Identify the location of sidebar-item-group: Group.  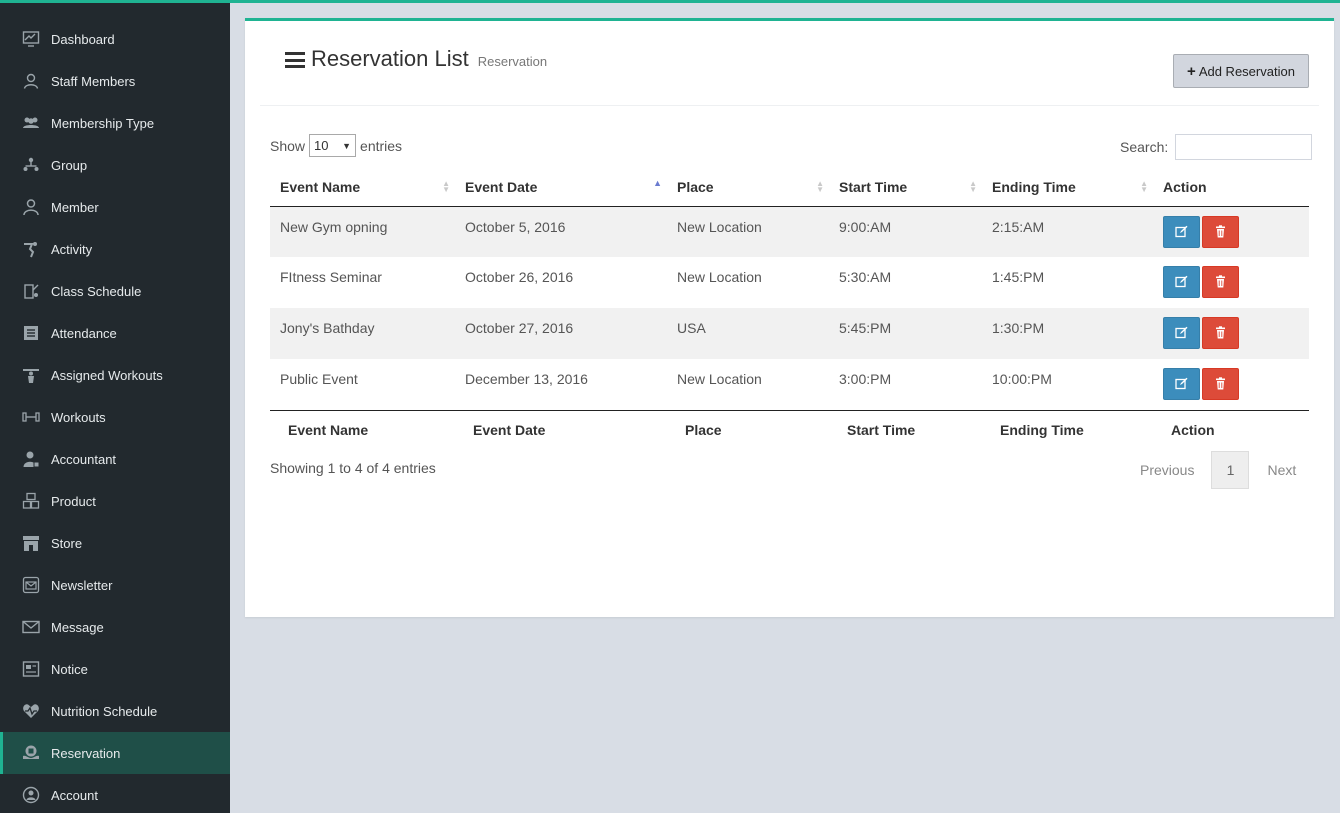
(115, 165).